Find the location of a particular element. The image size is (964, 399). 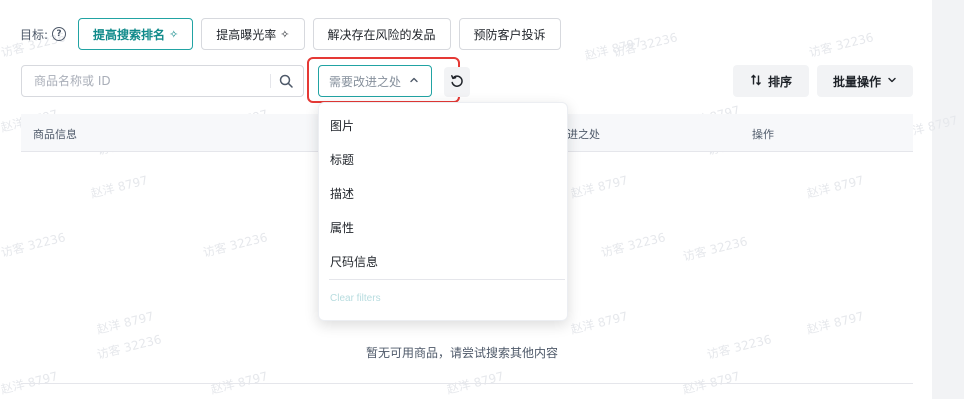

sort-button: 排序 is located at coordinates (771, 81).